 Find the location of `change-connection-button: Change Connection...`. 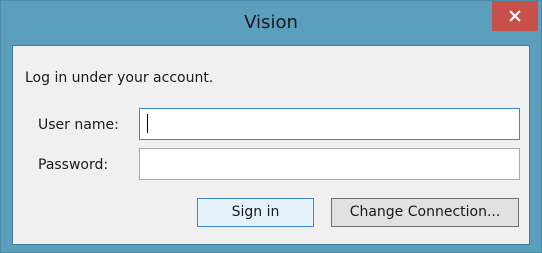

change-connection-button: Change Connection... is located at coordinates (425, 212).